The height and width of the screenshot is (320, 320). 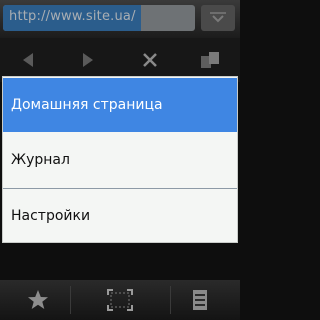 I want to click on fullscreen-icon, so click(x=120, y=300).